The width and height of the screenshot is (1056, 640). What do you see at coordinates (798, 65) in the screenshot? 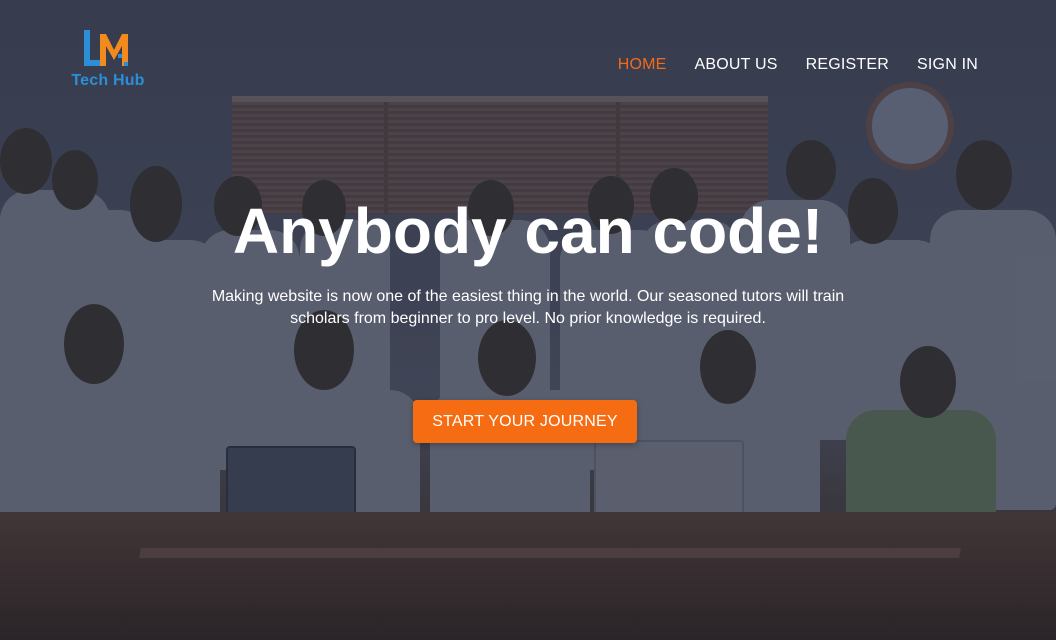
I see `main-nav: HOME ABOUT US REGISTER SIGN IN` at bounding box center [798, 65].